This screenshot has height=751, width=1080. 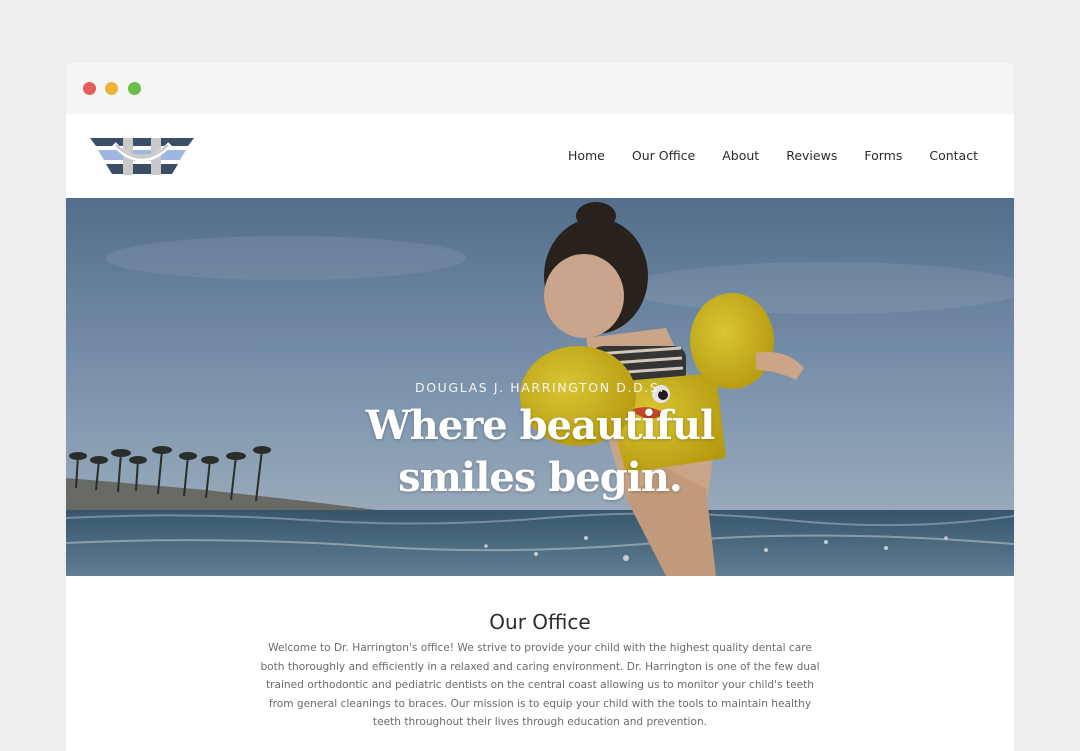 What do you see at coordinates (953, 155) in the screenshot?
I see `nav-contact: Contact` at bounding box center [953, 155].